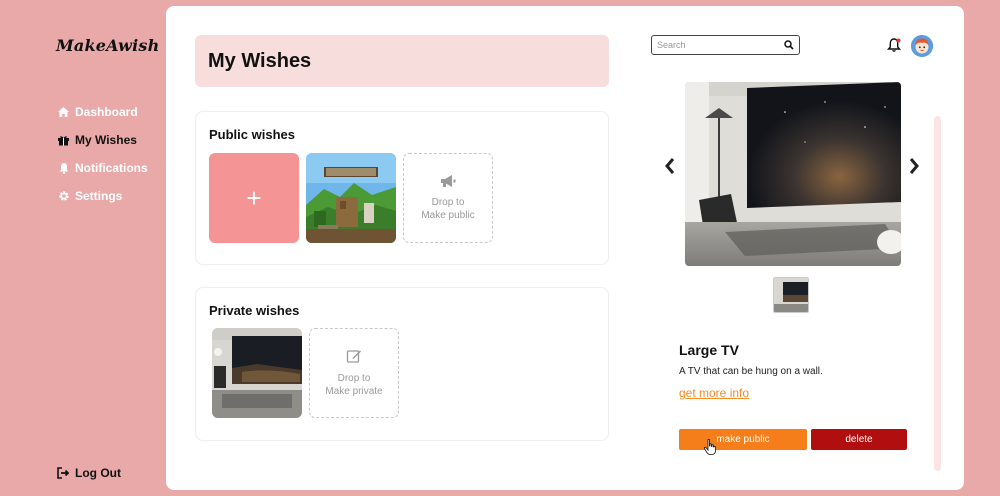 Image resolution: width=1000 pixels, height=496 pixels. I want to click on sidebar-item-dashboard: Dashboard, so click(102, 112).